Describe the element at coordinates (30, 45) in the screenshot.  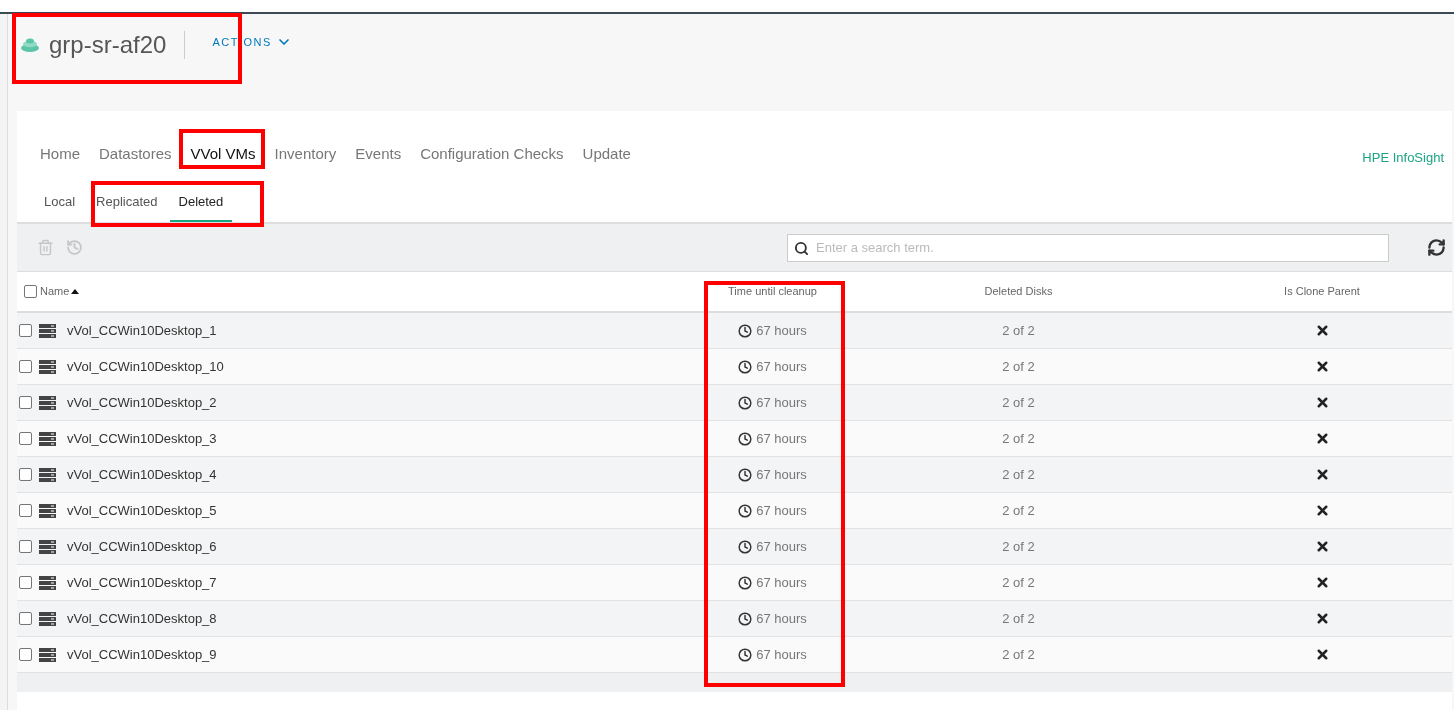
I see `layers-logo-icon` at that location.